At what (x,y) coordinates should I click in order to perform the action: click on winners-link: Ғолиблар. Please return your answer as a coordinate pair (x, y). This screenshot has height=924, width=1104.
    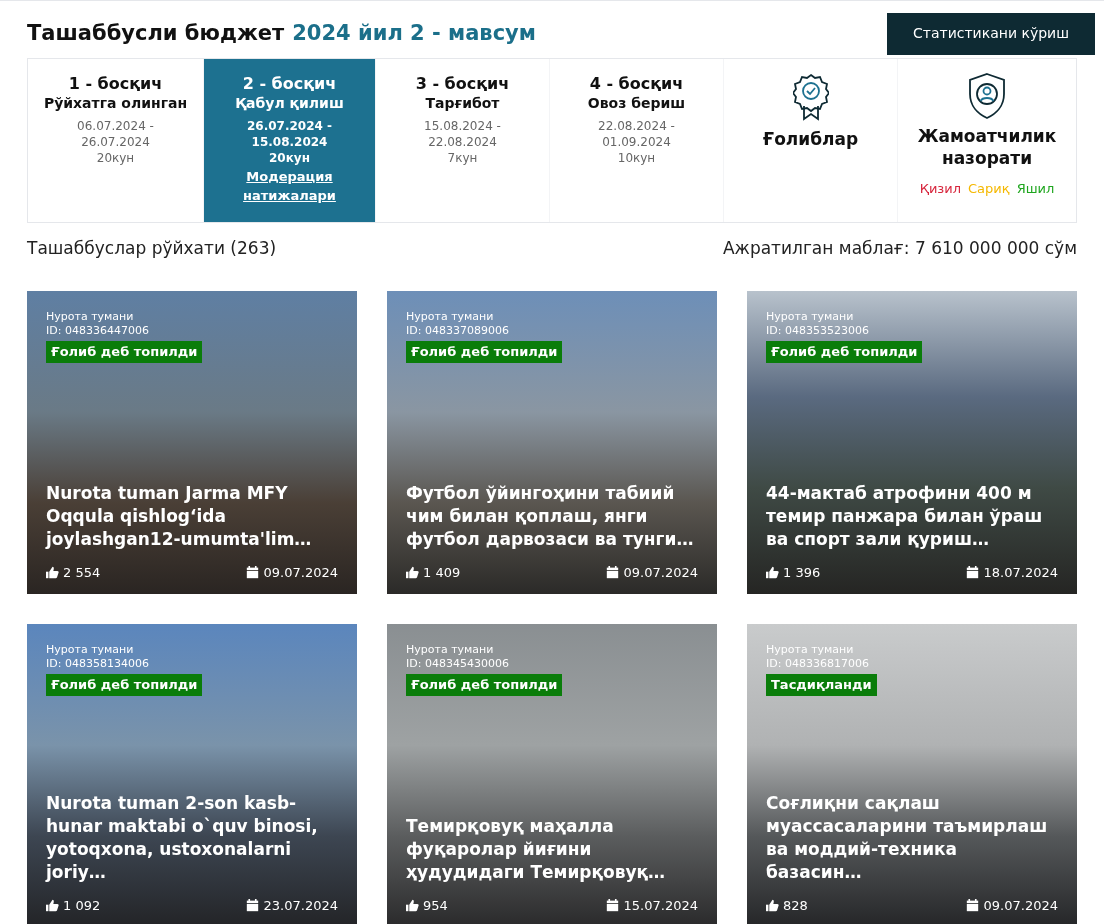
    Looking at the image, I should click on (810, 140).